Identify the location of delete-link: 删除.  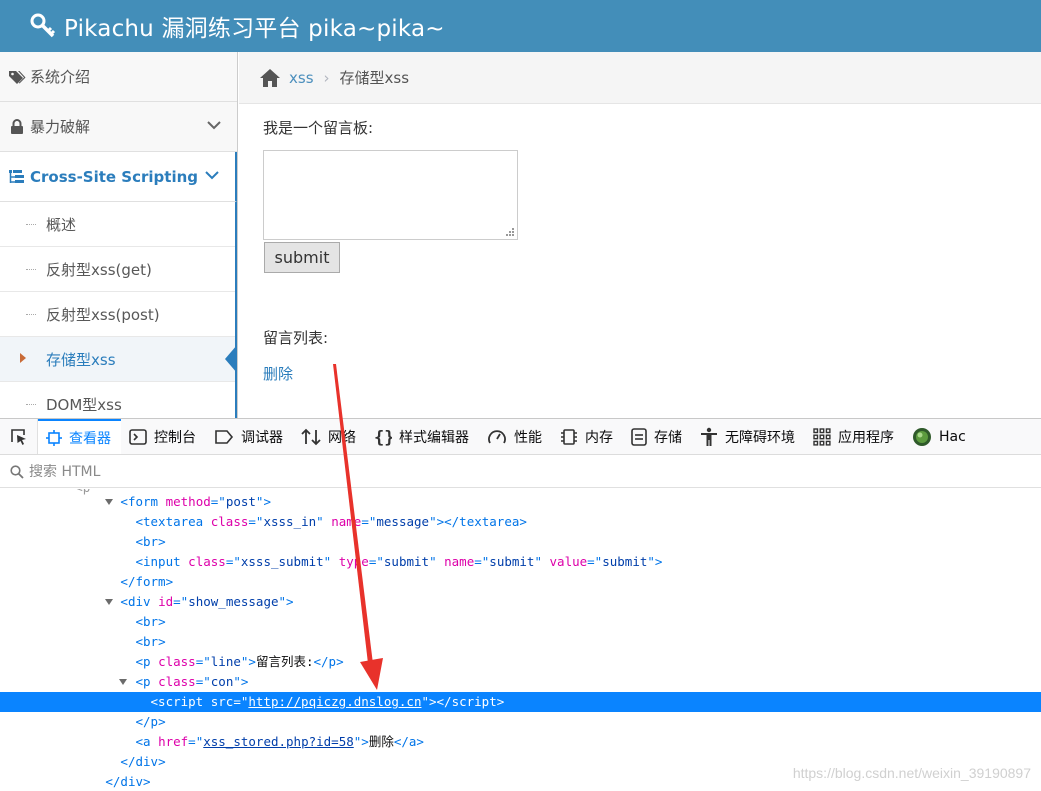
(278, 373).